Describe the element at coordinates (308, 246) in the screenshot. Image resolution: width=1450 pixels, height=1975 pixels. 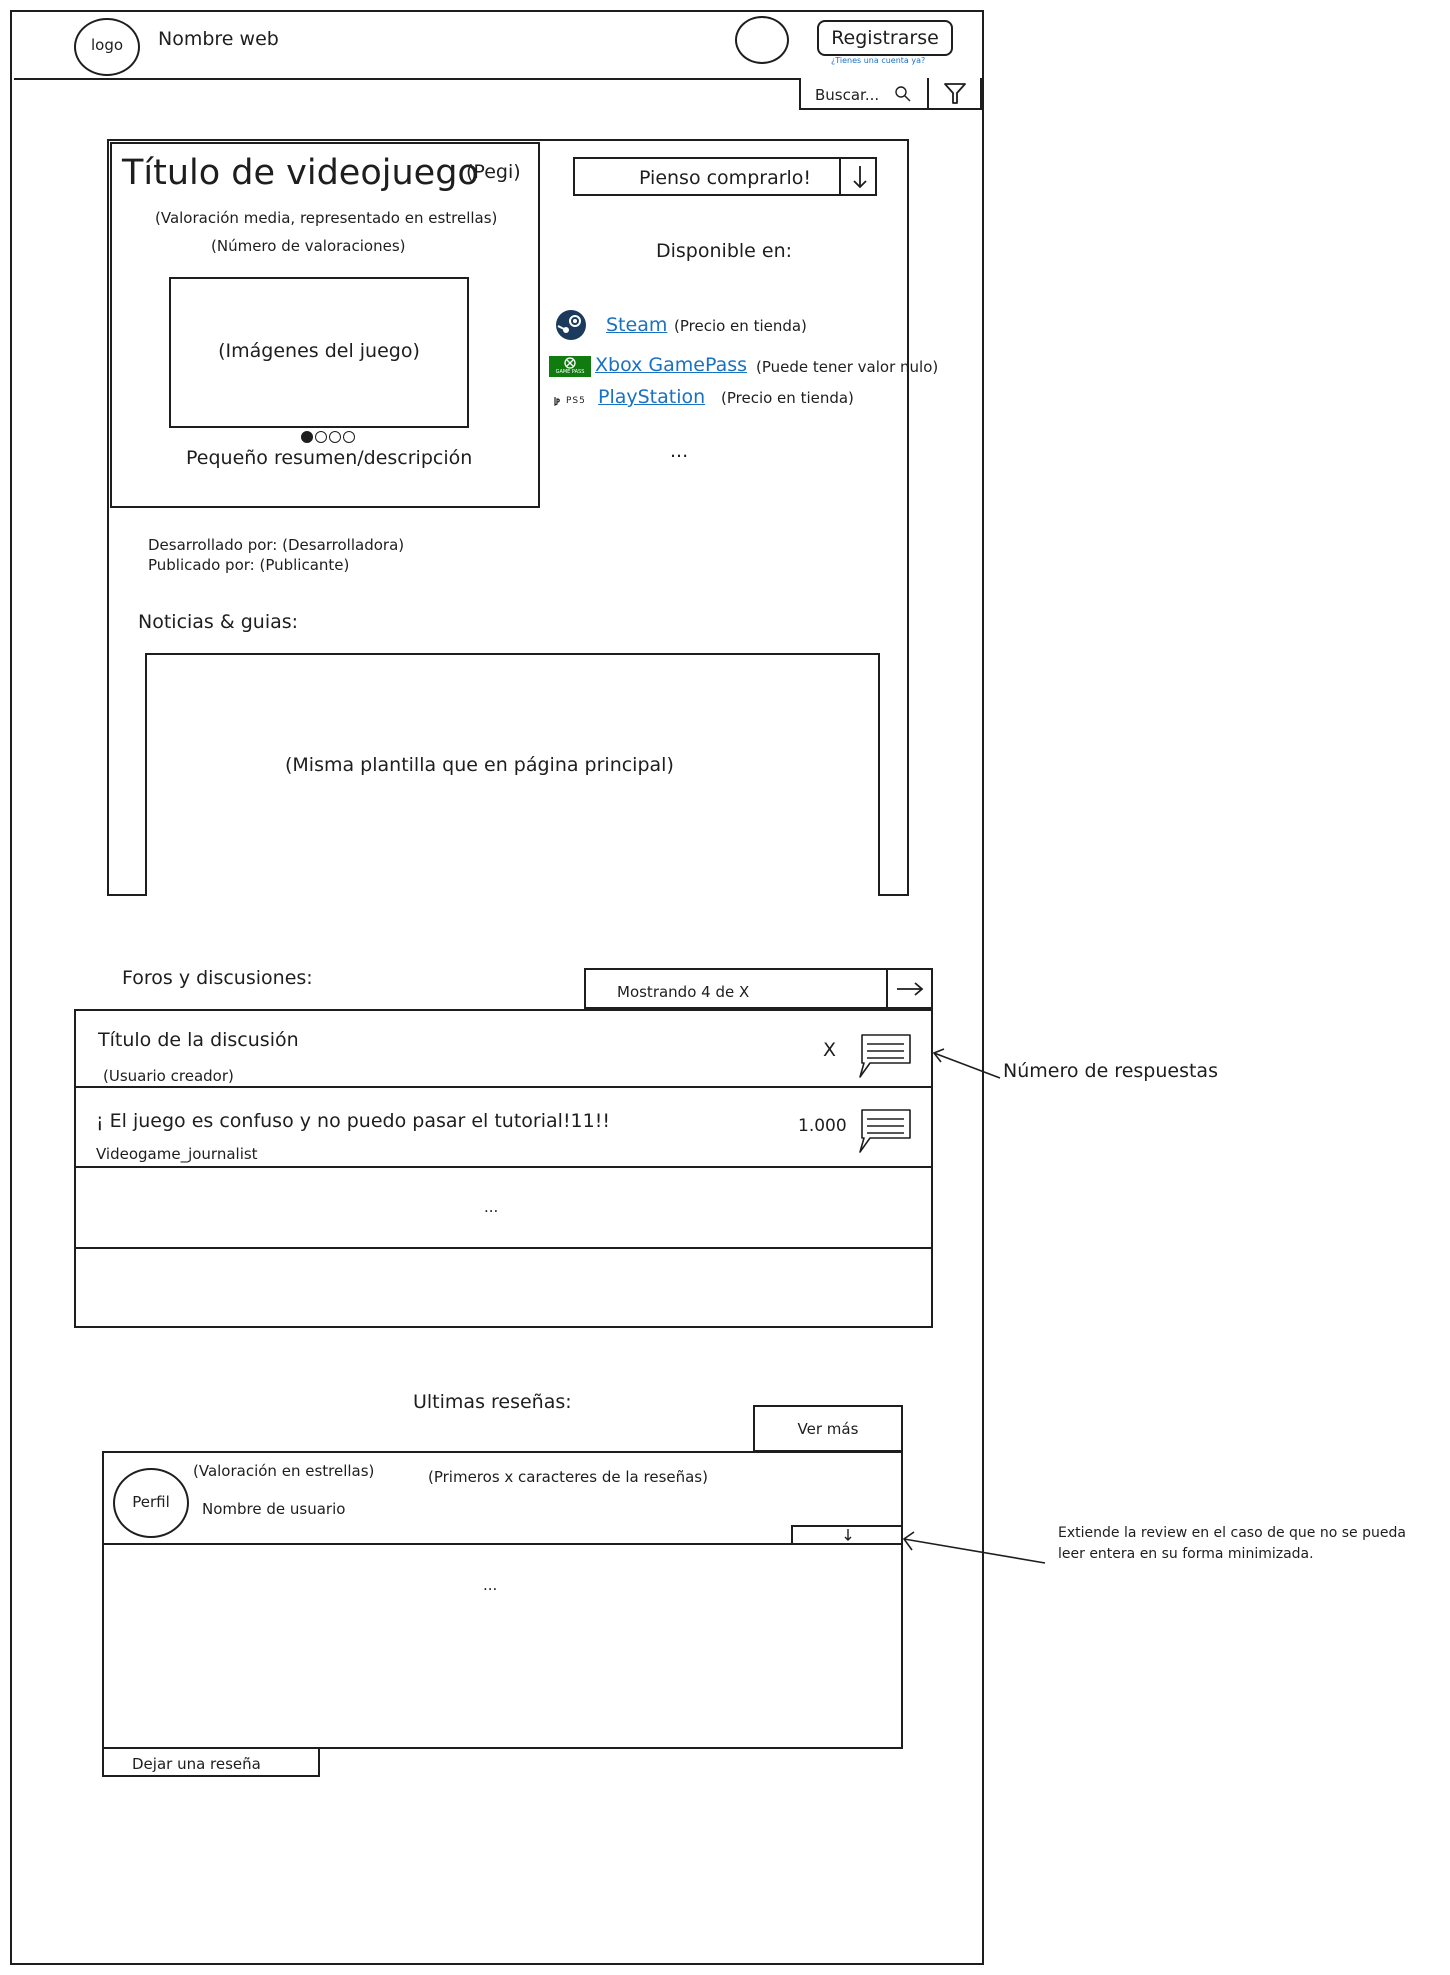
I see `rating-count: (Número de valoraciones)` at that location.